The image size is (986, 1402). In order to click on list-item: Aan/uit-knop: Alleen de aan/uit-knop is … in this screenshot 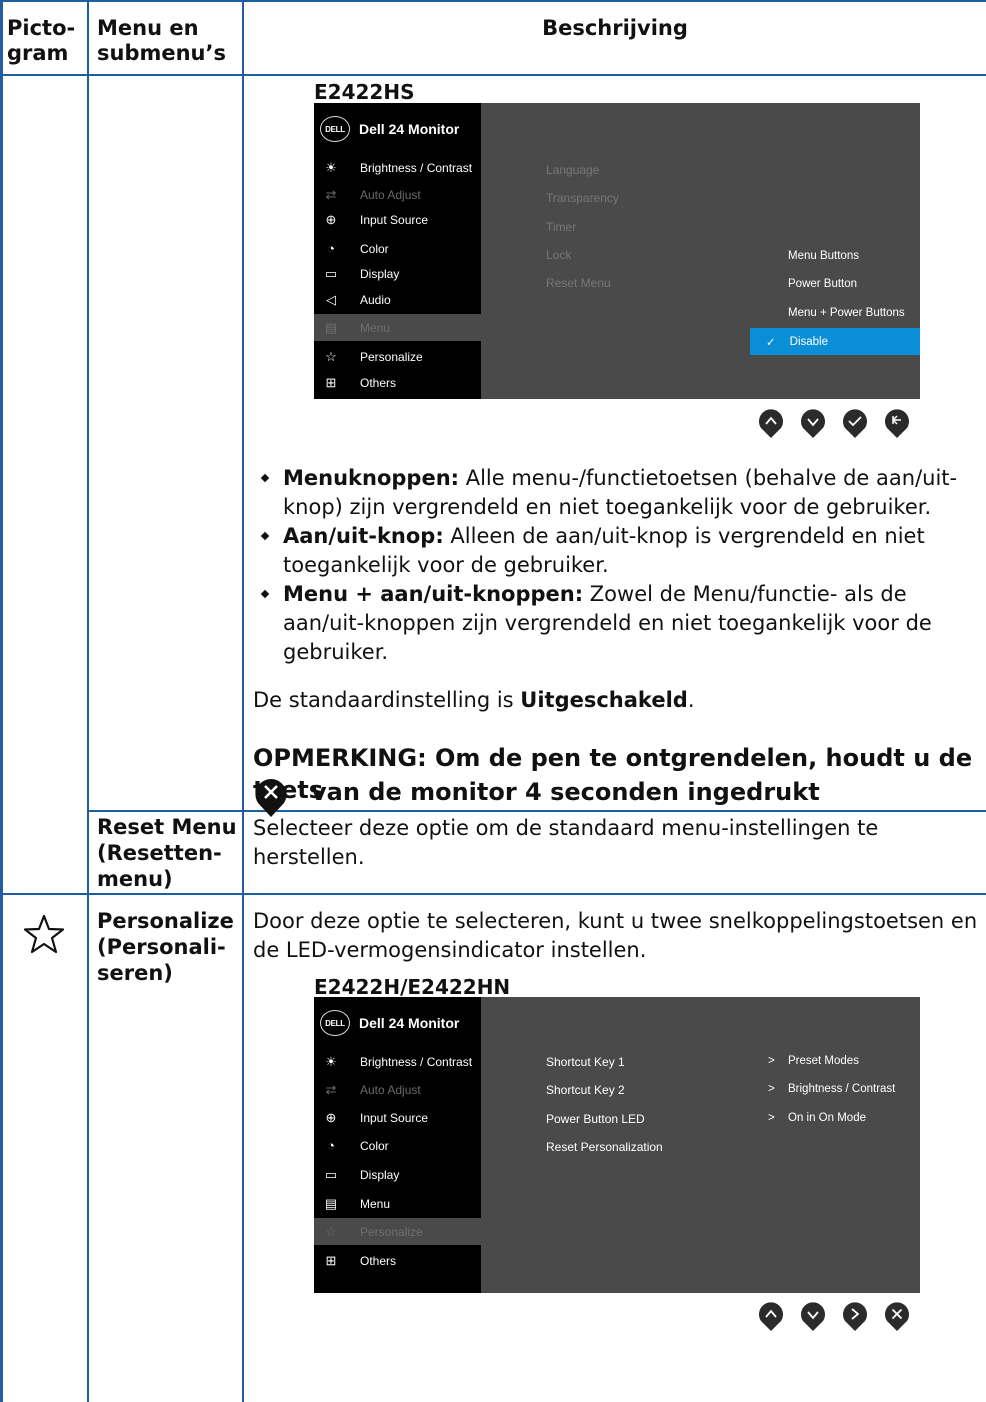, I will do `click(618, 551)`.